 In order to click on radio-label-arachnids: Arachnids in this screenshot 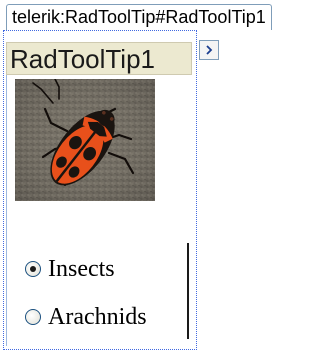, I will do `click(97, 317)`.